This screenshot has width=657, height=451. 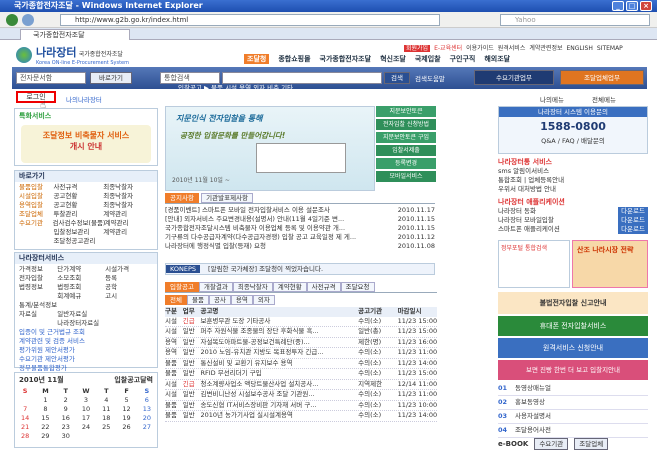 I want to click on calendar-day: 25, so click(x=106, y=427).